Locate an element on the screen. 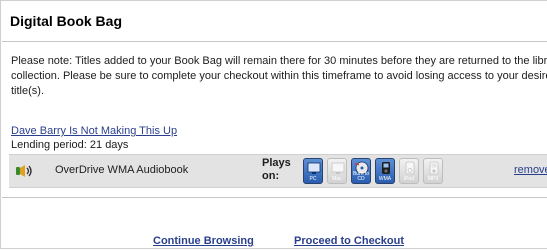  remove-link: remove is located at coordinates (530, 170).